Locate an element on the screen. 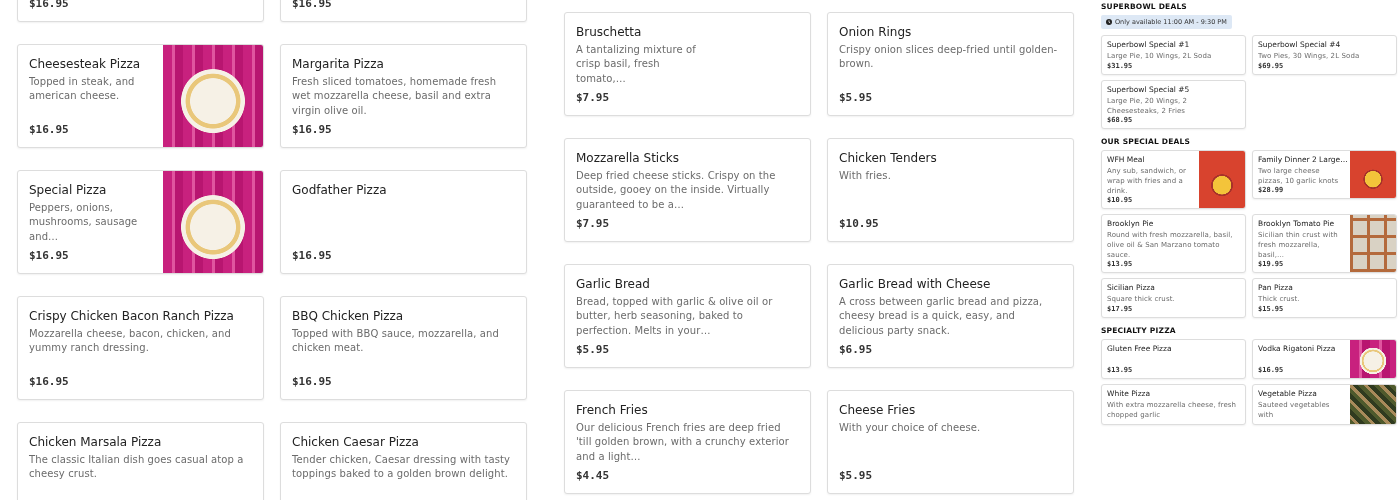 This screenshot has height=500, width=1400. item-description: Crispy onion slices deep-fried until golden-brown. is located at coordinates (949, 57).